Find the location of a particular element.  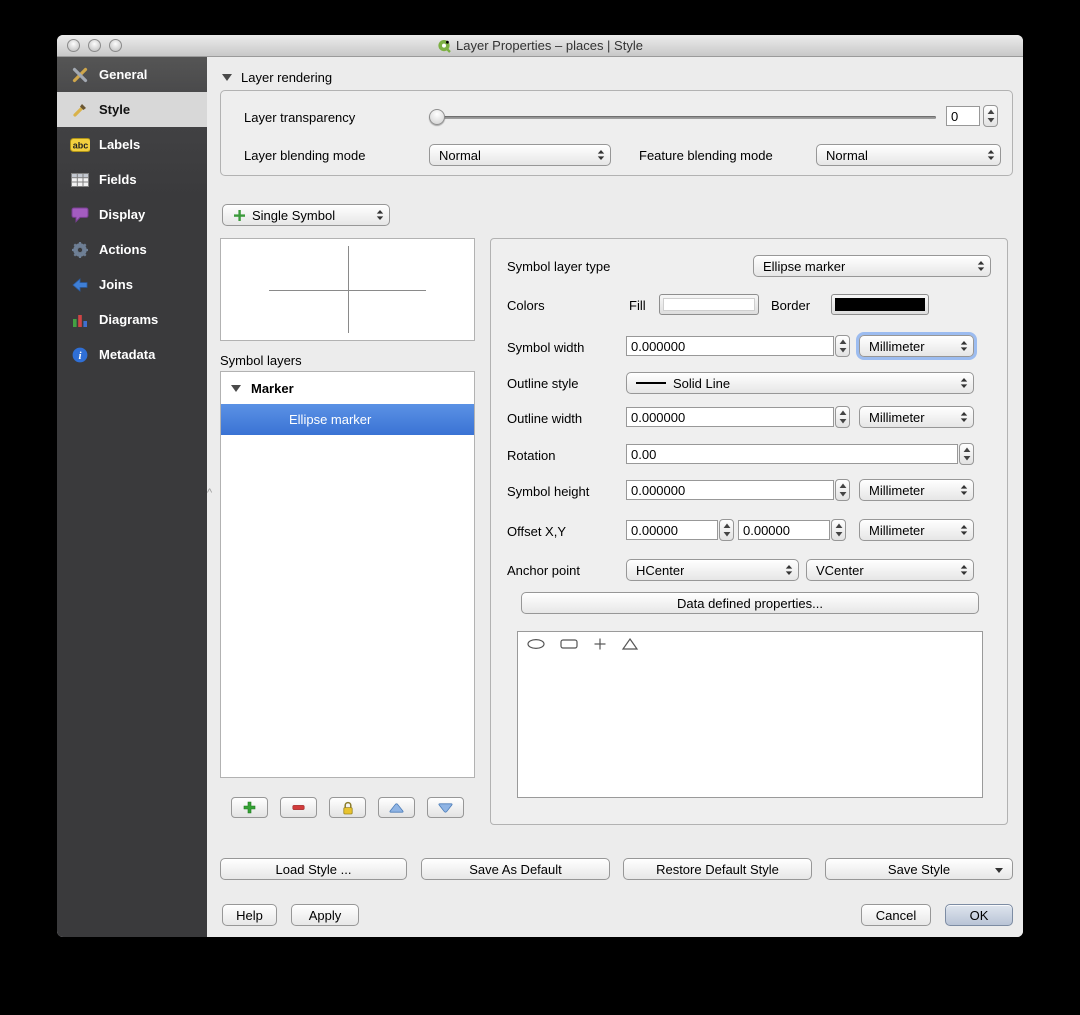

symbol-preview-area is located at coordinates (347, 289).